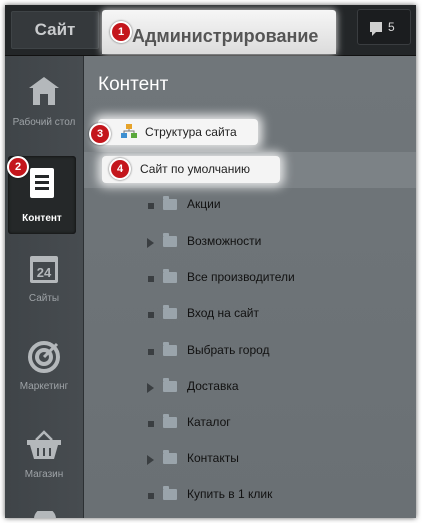  Describe the element at coordinates (250, 206) in the screenshot. I see `tree-item: Акции` at that location.